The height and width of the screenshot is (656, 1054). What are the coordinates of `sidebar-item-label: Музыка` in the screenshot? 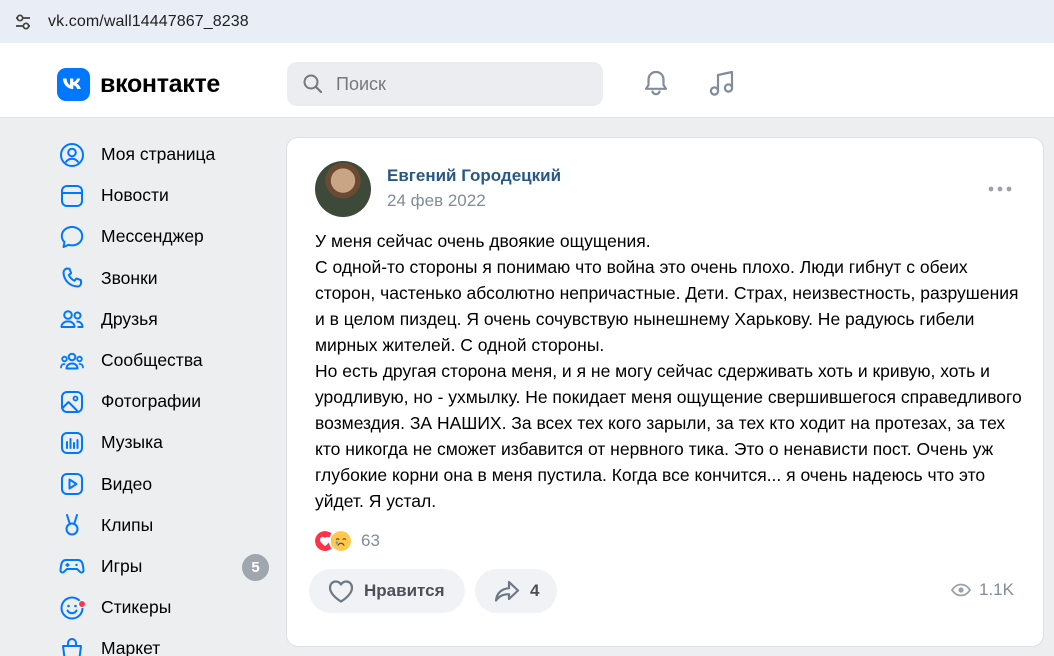 It's located at (132, 442).